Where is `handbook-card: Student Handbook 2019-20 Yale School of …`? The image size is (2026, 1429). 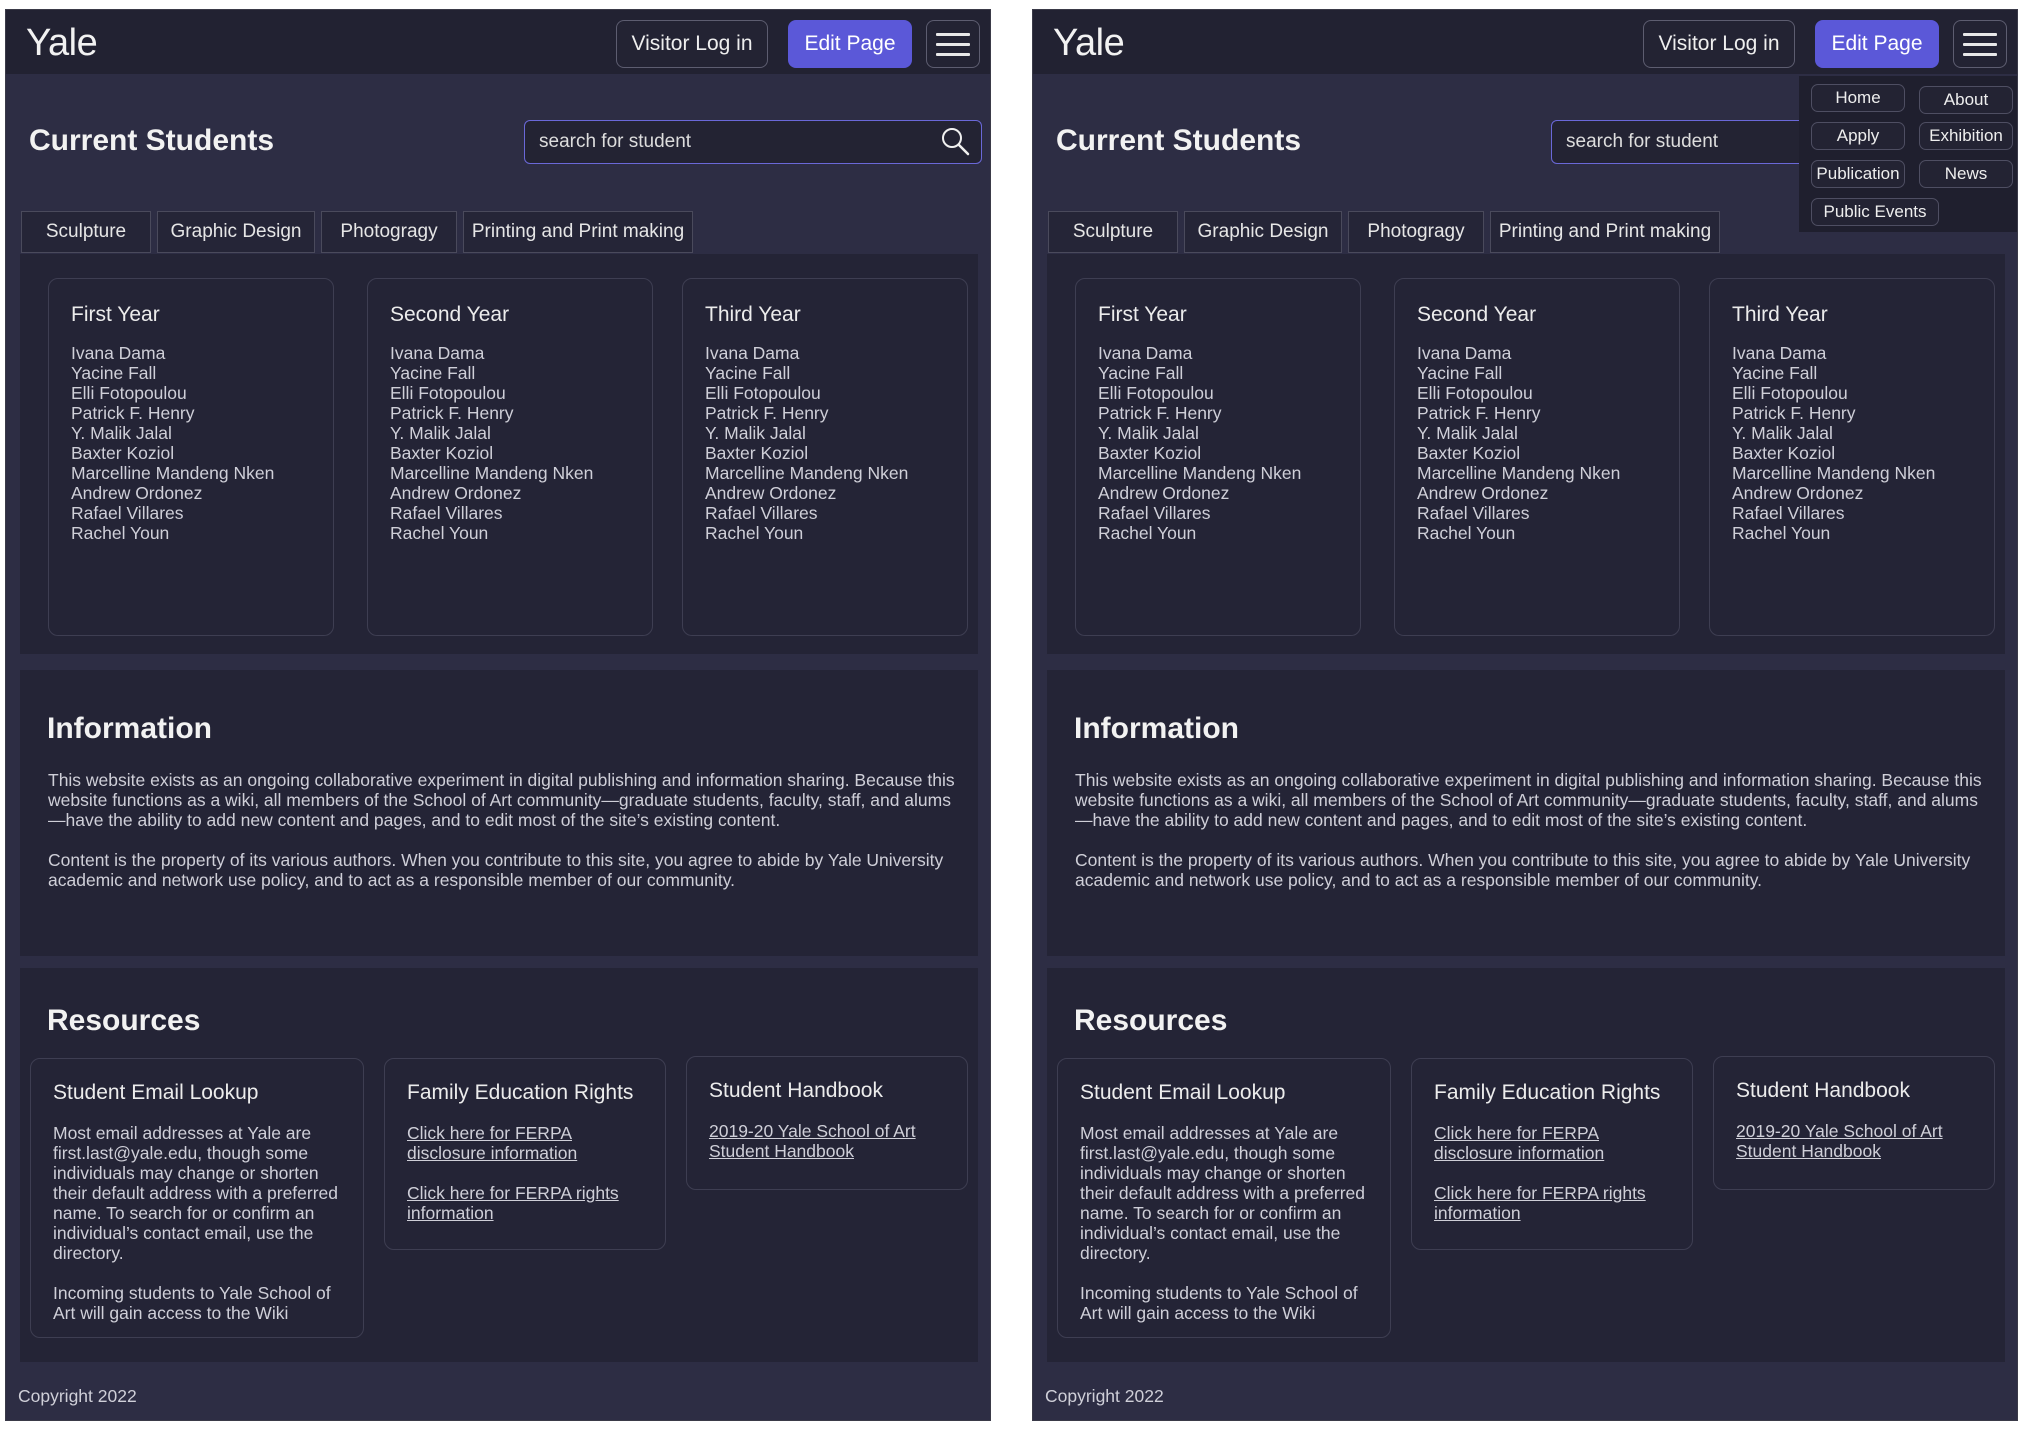
handbook-card: Student Handbook 2019-20 Yale School of … is located at coordinates (1854, 1123).